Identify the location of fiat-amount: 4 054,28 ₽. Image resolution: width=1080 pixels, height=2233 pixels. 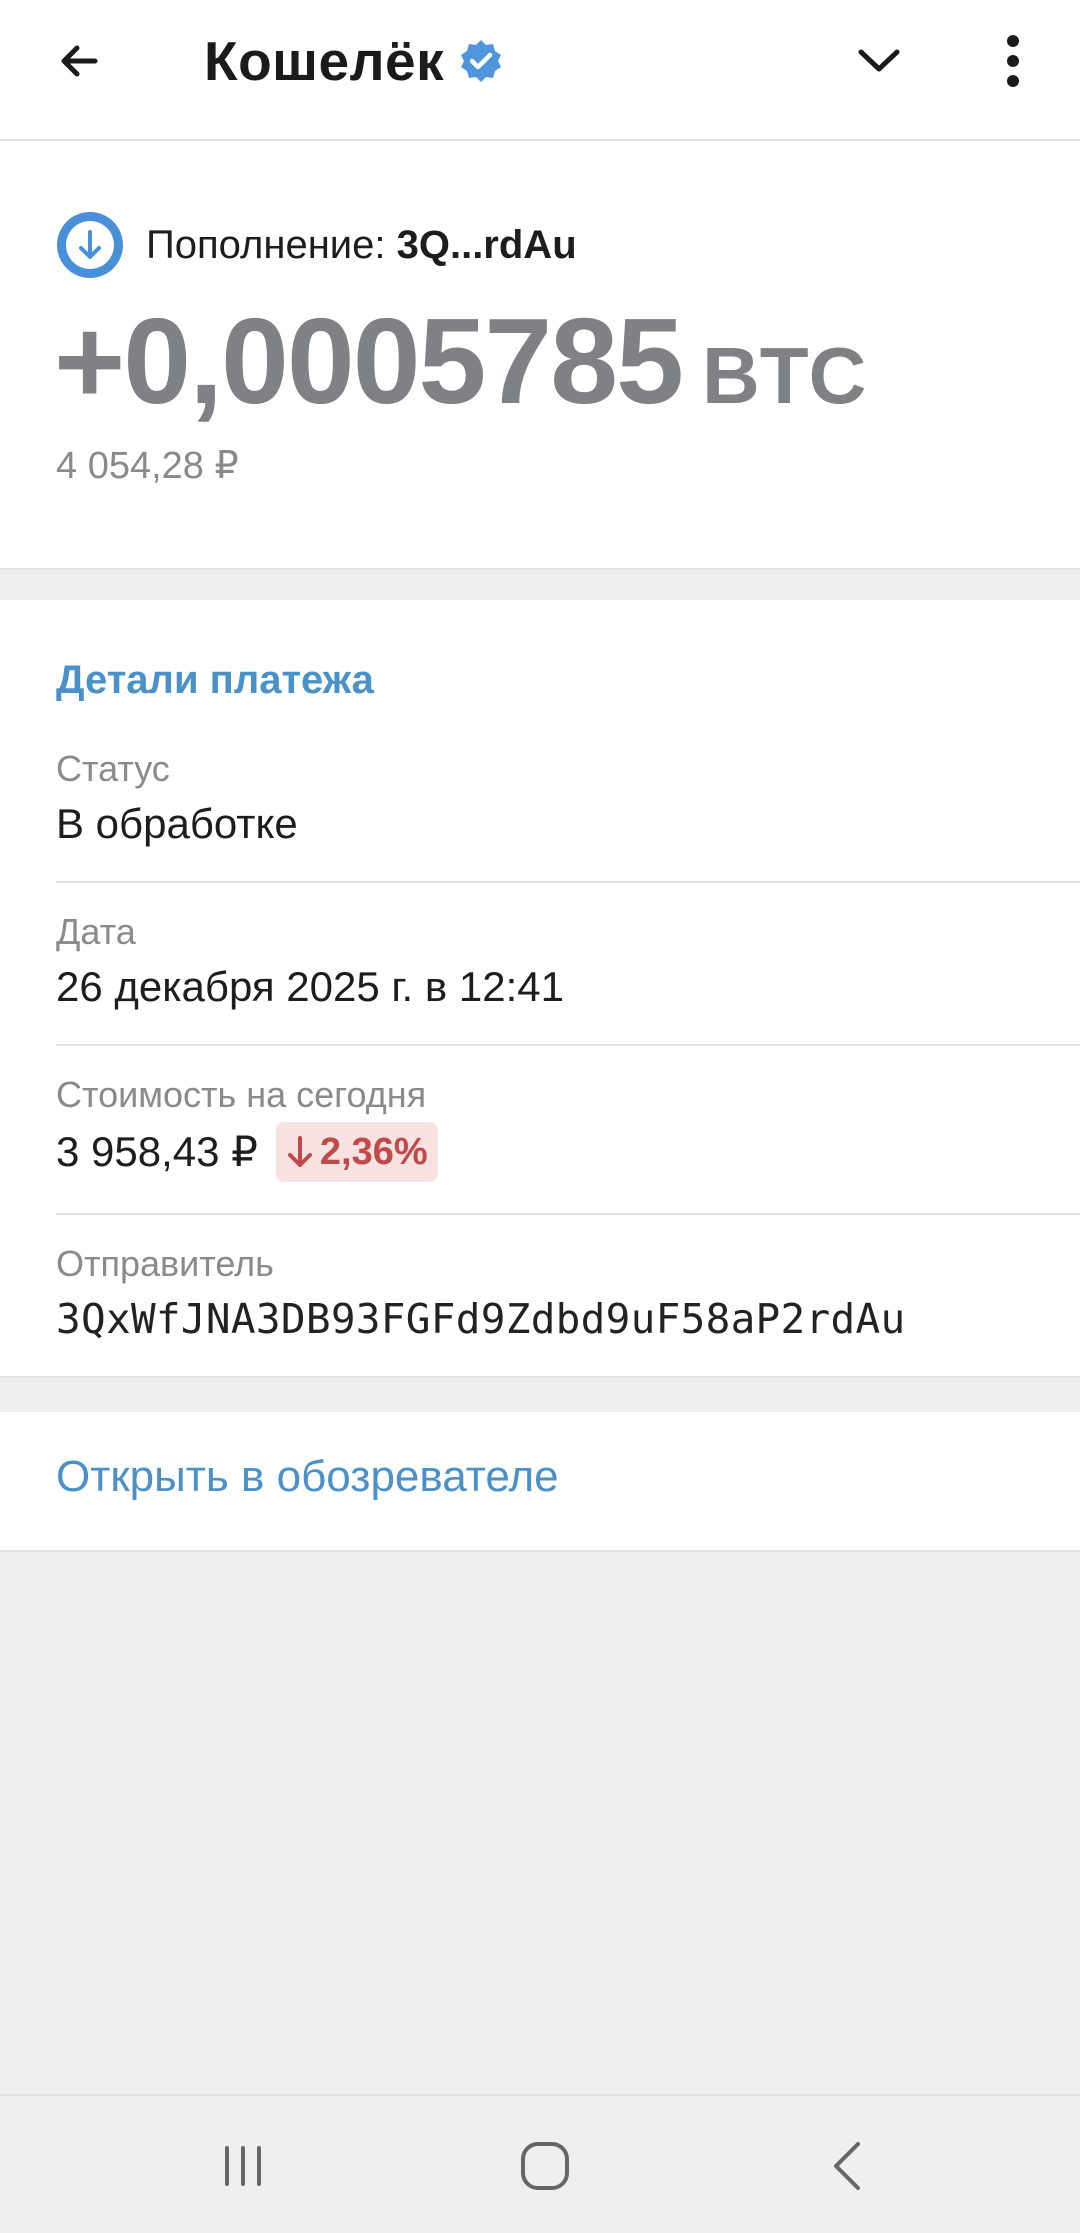
(147, 466).